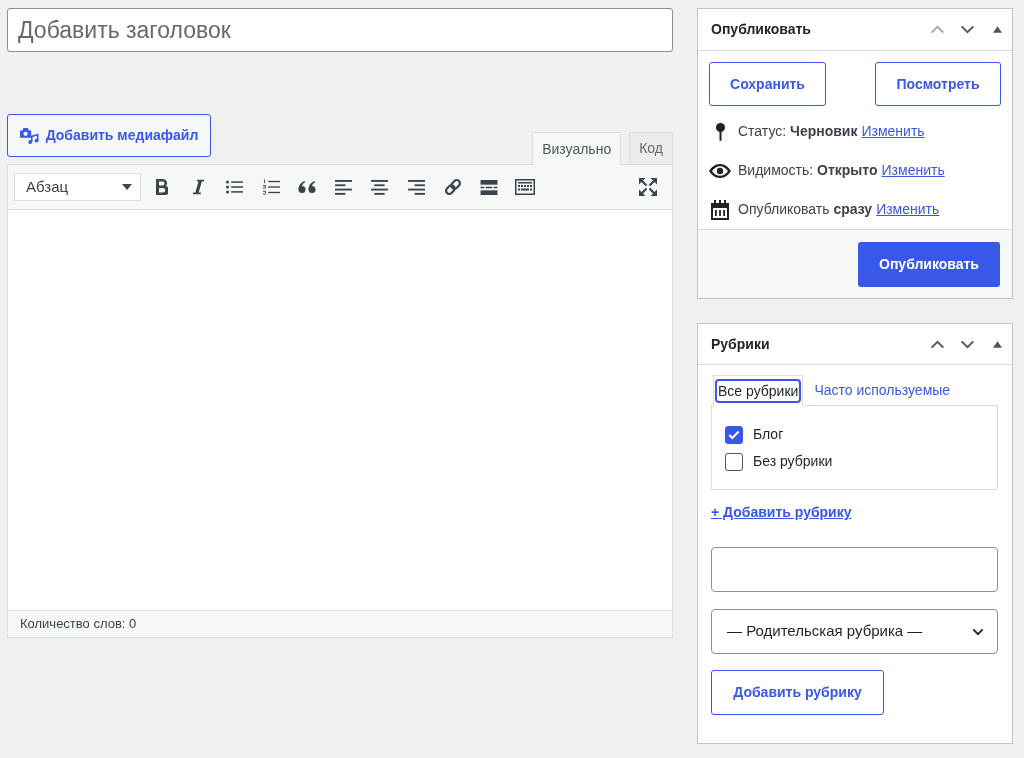 This screenshot has height=758, width=1024. What do you see at coordinates (109, 135) in the screenshot?
I see `add-media-button: Добавить медиафайл` at bounding box center [109, 135].